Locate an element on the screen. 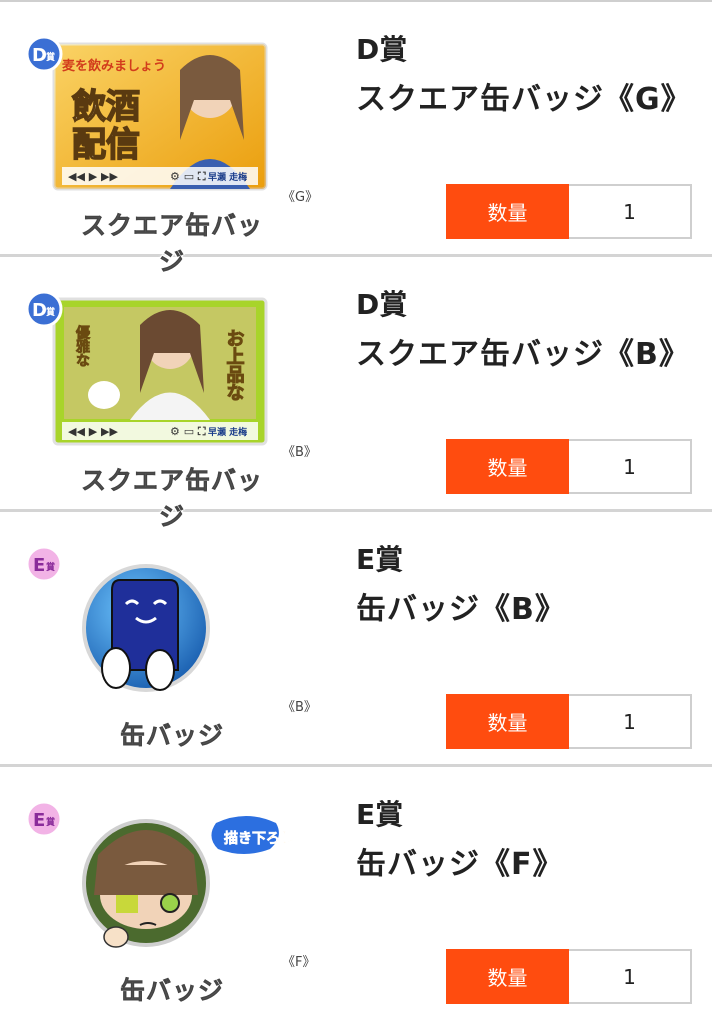 This screenshot has height=1024, width=712. svg-text: お上品な is located at coordinates (234, 365).